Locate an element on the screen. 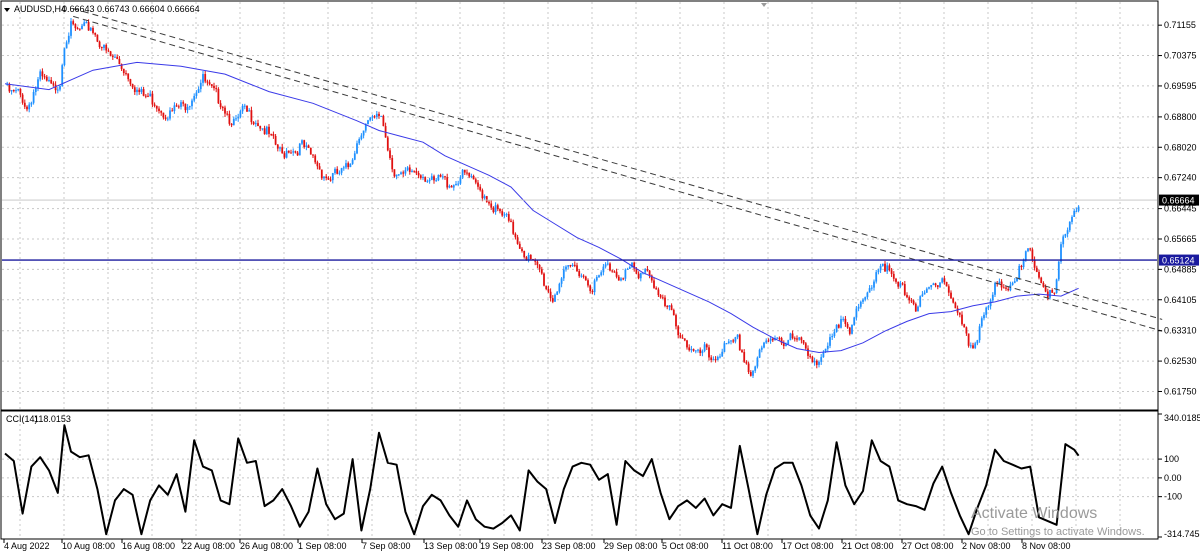 This screenshot has width=1200, height=560. price-tick-label: 0.62530 is located at coordinates (1180, 361).